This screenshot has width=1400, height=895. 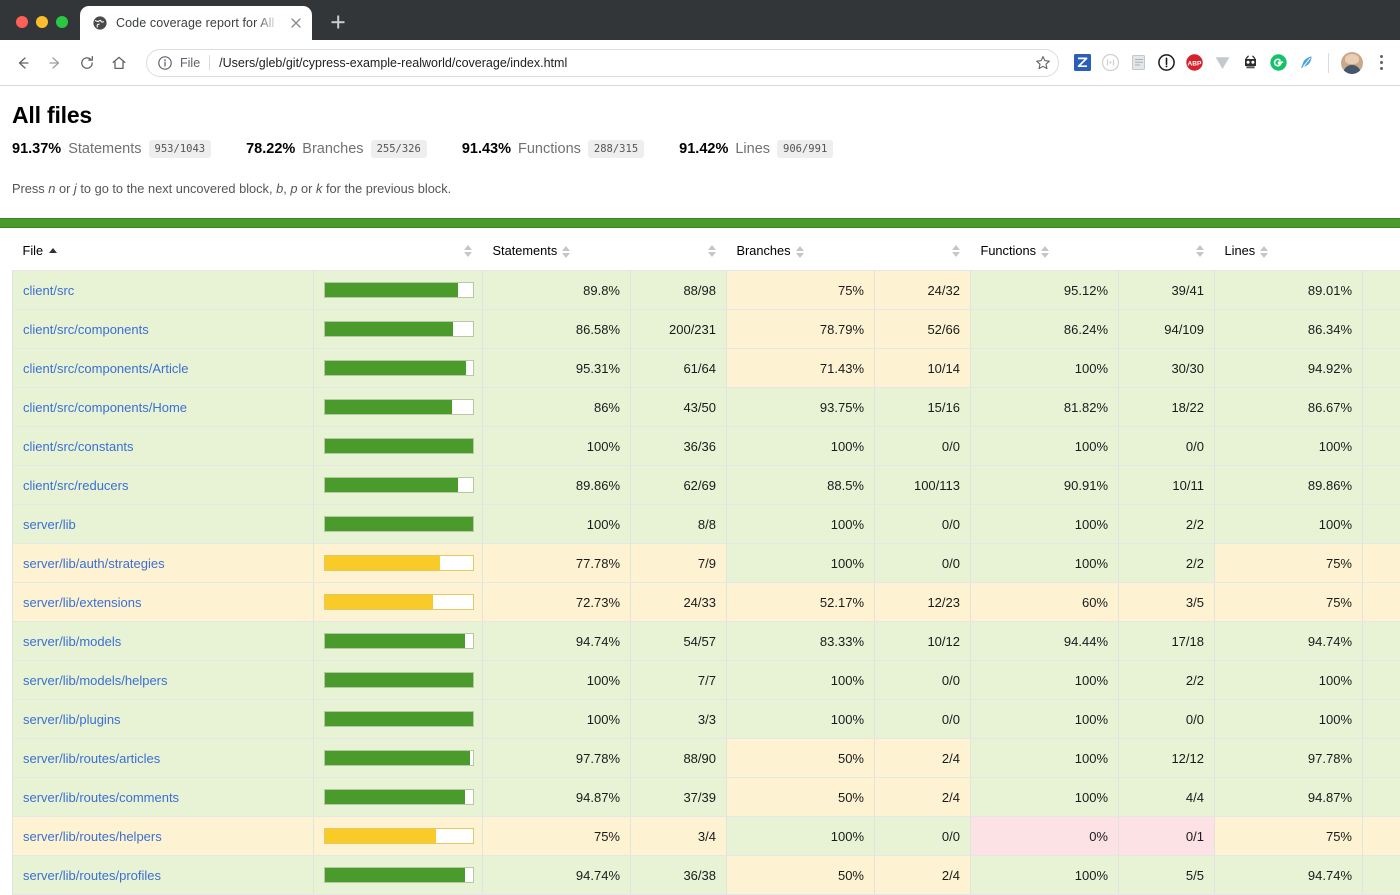 What do you see at coordinates (163, 719) in the screenshot?
I see `cell-file: server/lib/plugins` at bounding box center [163, 719].